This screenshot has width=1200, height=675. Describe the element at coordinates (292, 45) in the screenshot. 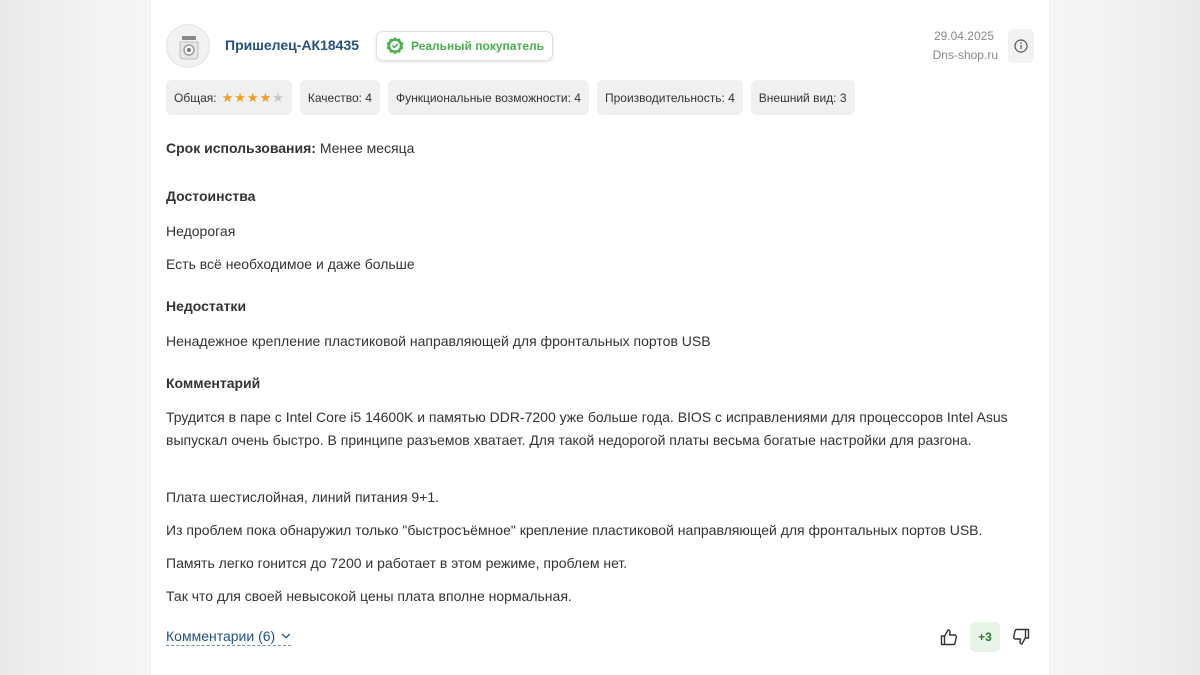

I see `review-author: Пришелец-АК18435` at that location.